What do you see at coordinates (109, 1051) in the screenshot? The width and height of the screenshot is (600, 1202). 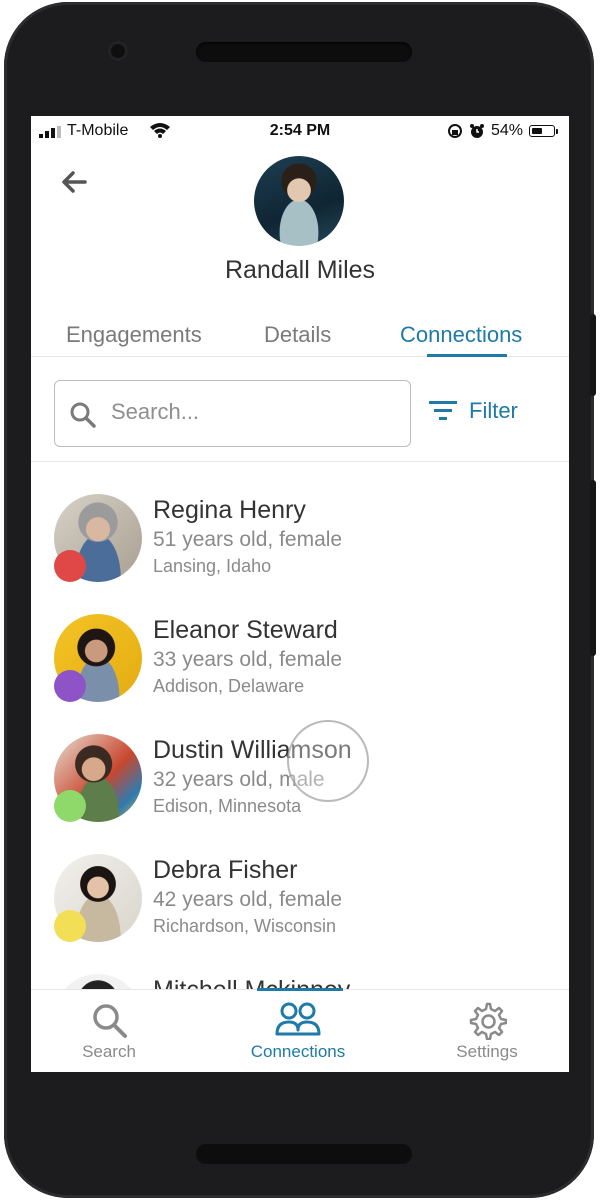 I see `nav-search-label: Search` at bounding box center [109, 1051].